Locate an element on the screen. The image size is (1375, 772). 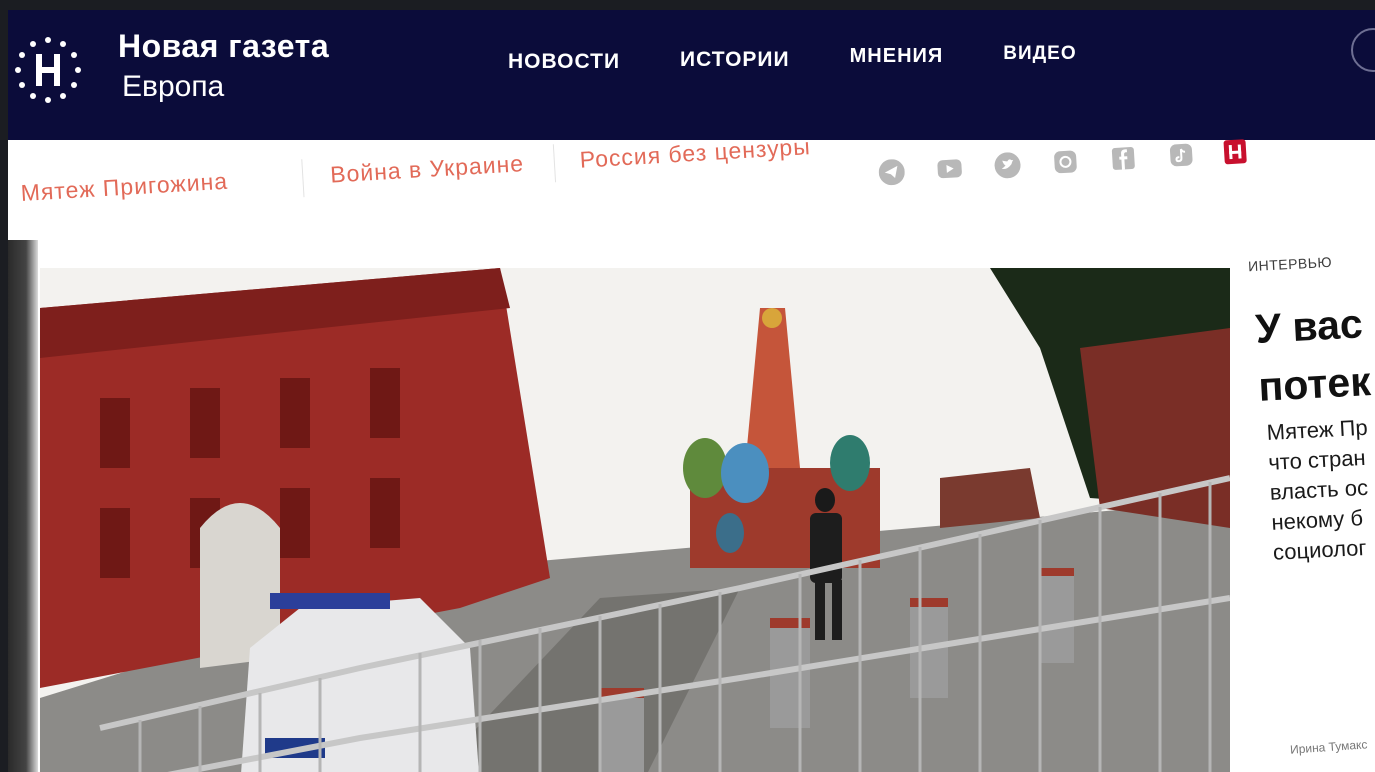
article-author: Ирина Тумакс is located at coordinates (1329, 746).